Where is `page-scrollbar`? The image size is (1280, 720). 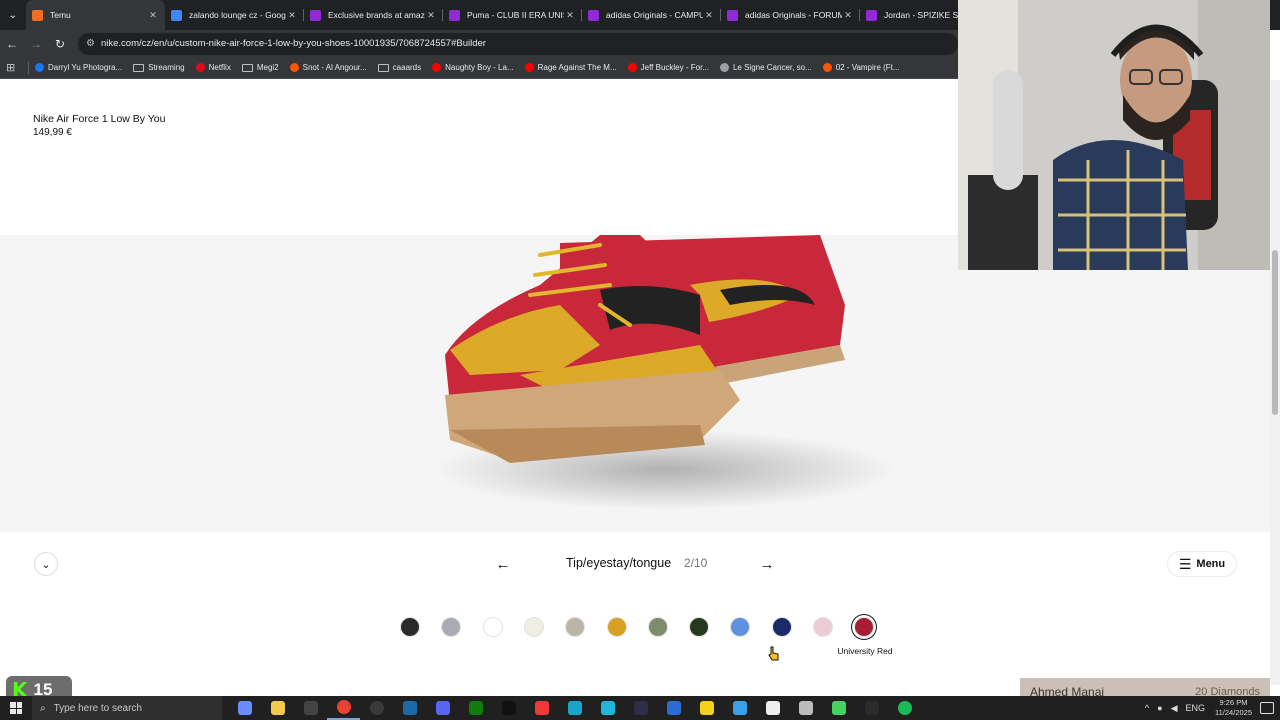
page-scrollbar is located at coordinates (1275, 382).